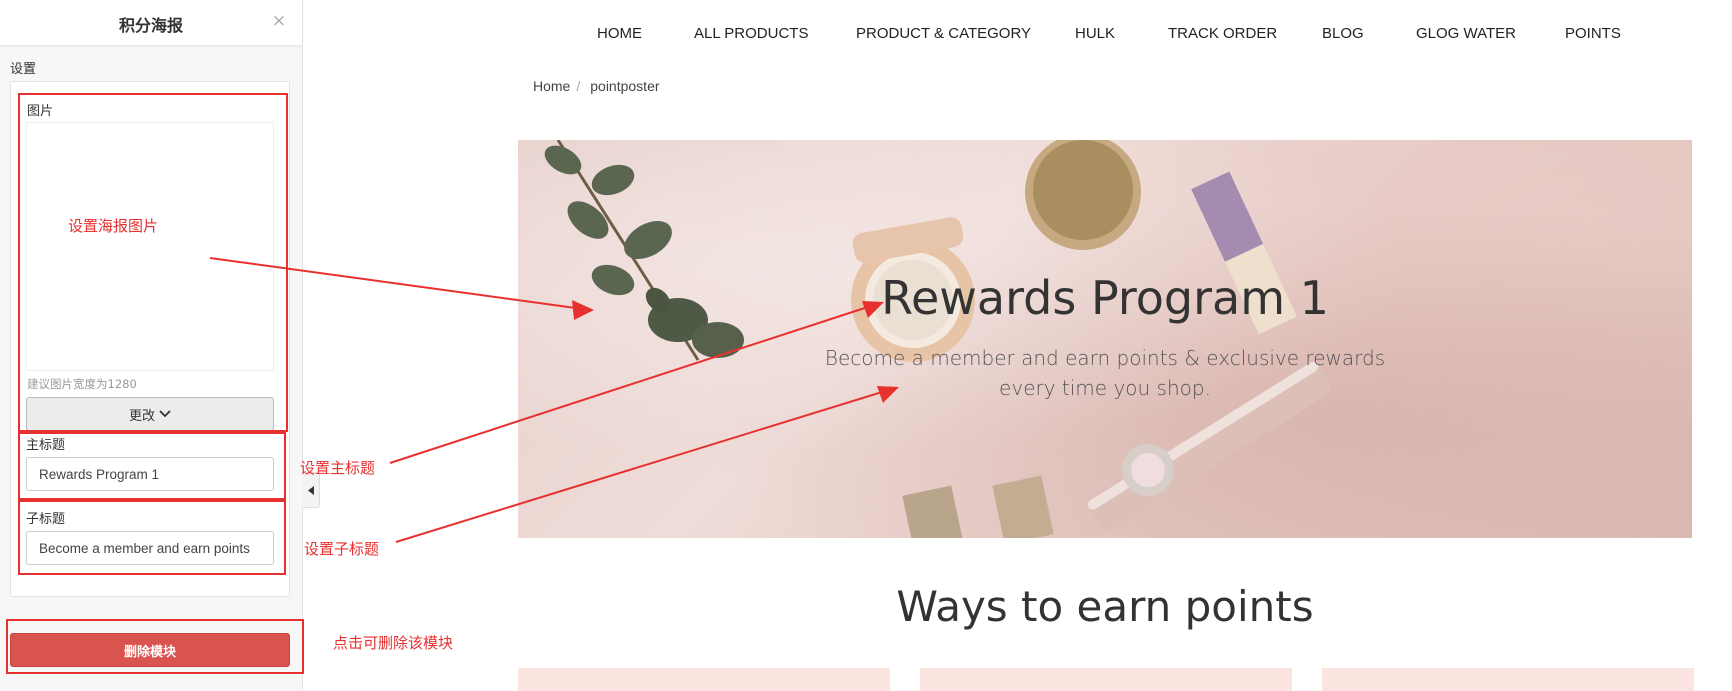 The width and height of the screenshot is (1732, 691). Describe the element at coordinates (751, 33) in the screenshot. I see `nav-all-products: ALL PRODUCTS` at that location.